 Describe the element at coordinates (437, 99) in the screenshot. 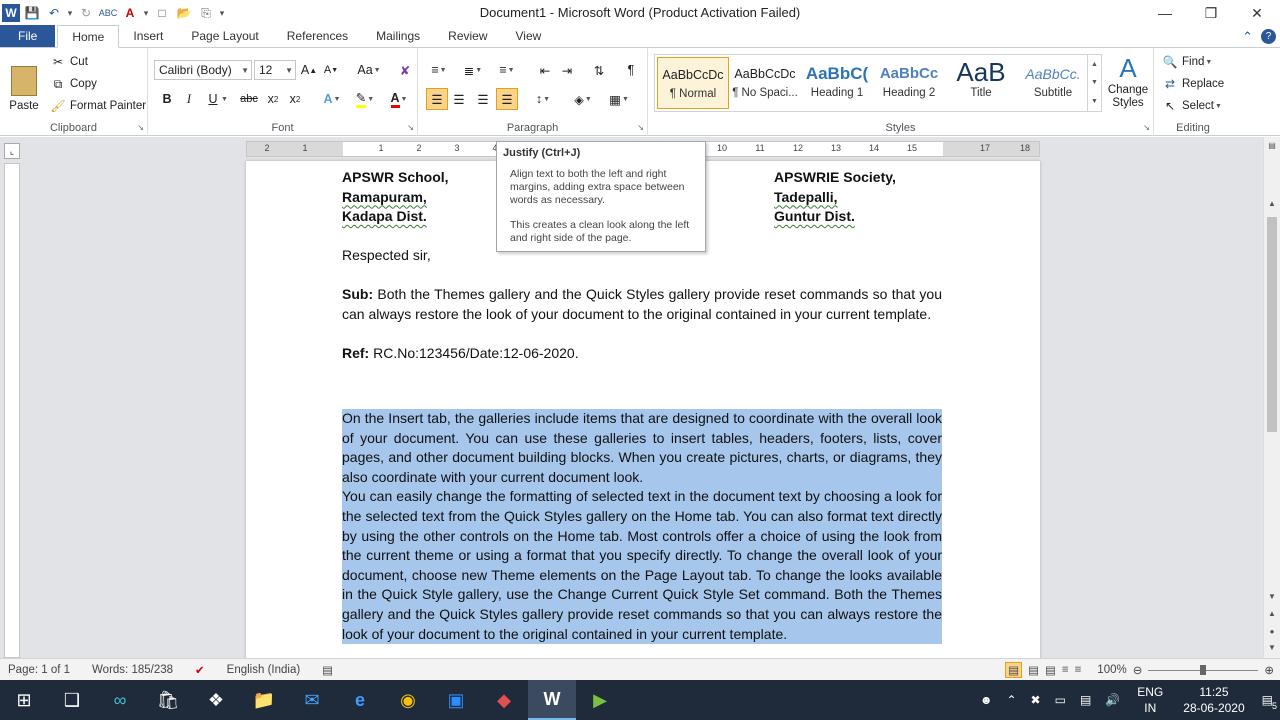

I see `align-left-button: ☰` at that location.